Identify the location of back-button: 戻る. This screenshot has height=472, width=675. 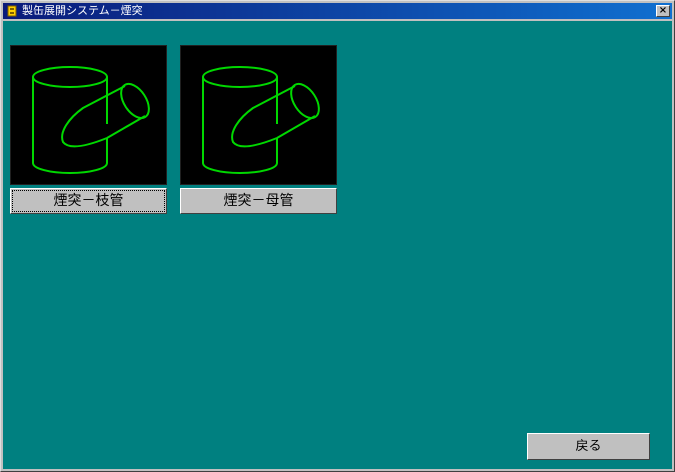
(588, 446).